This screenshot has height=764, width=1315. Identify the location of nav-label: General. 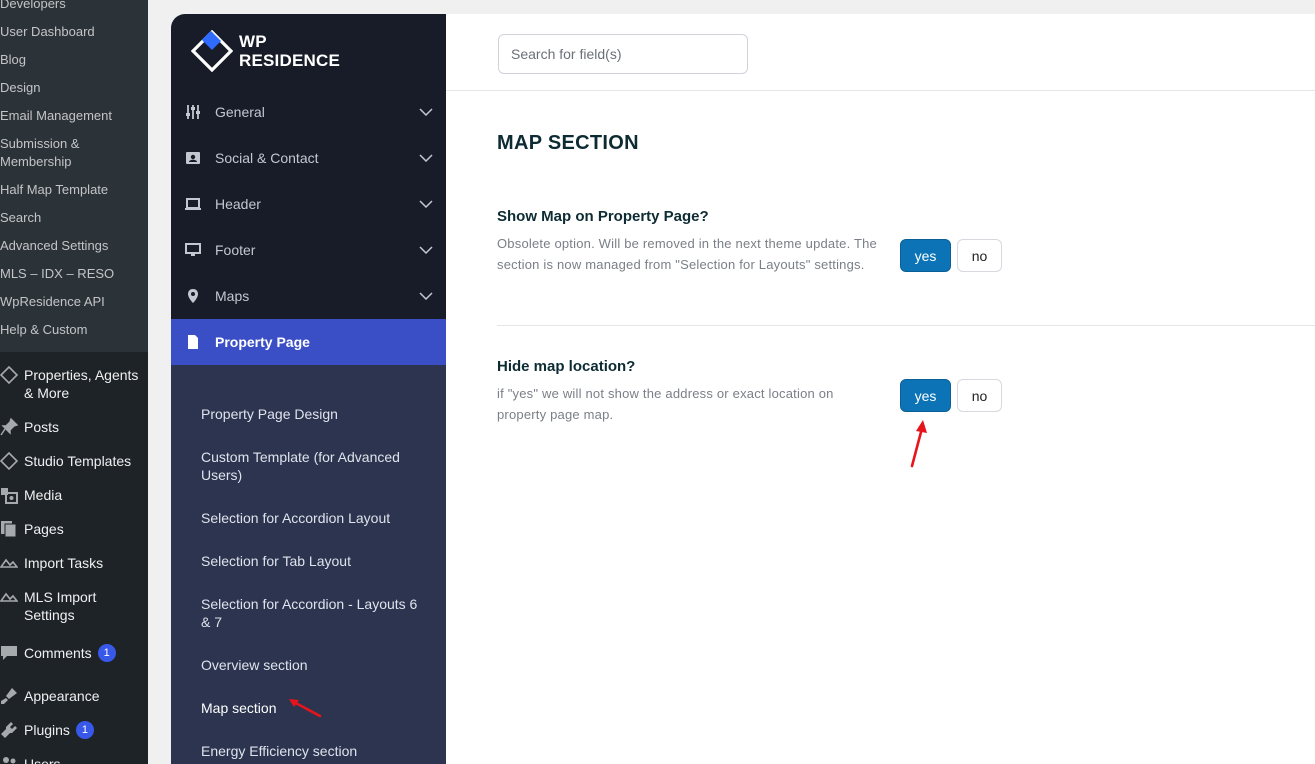
(240, 112).